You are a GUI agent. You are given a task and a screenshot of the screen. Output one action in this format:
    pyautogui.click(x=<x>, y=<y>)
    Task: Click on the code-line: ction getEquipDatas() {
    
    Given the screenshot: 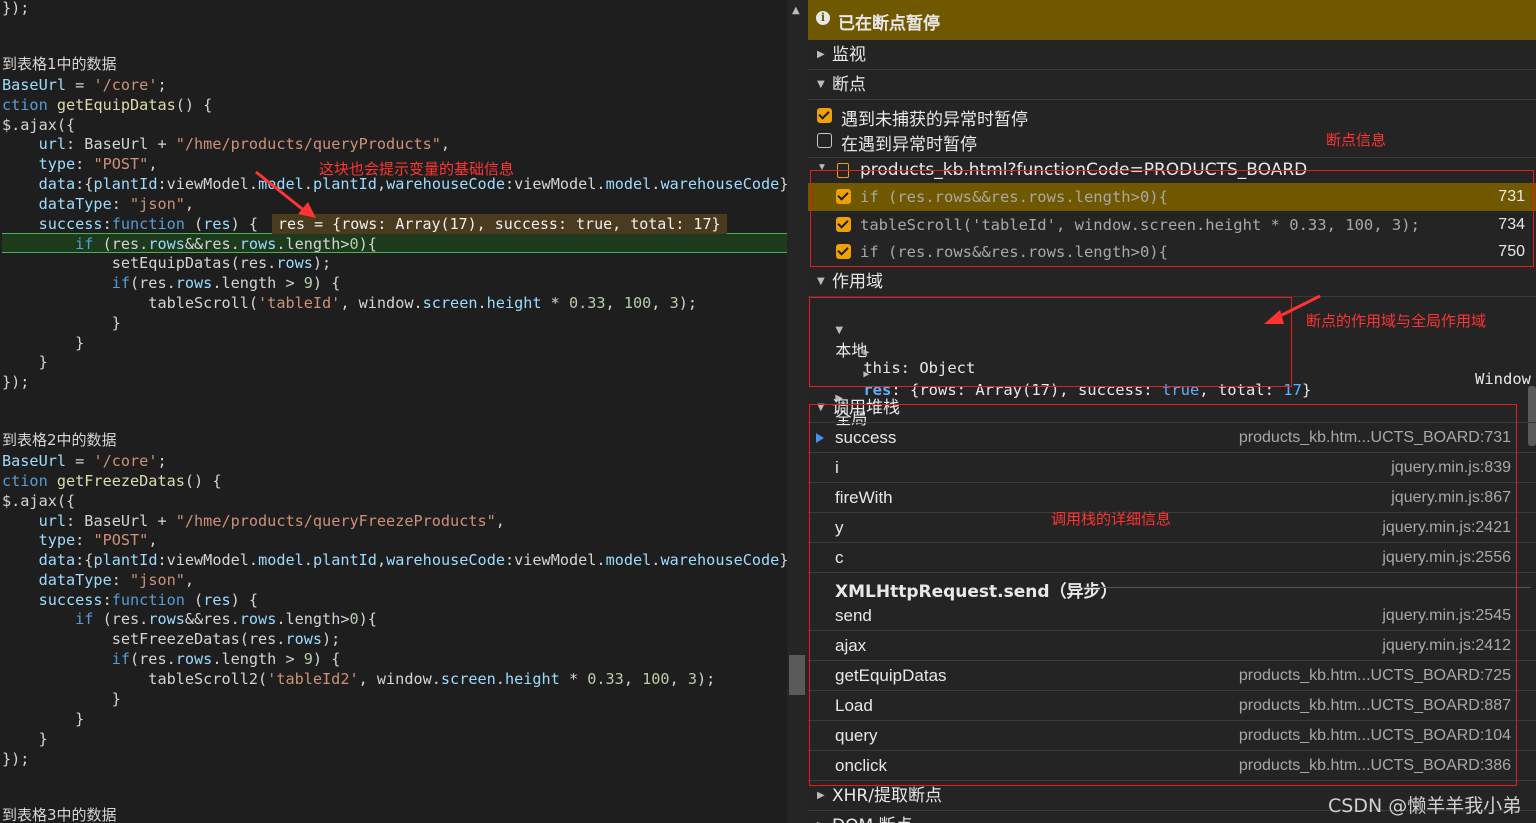 What is the action you would take?
    pyautogui.click(x=107, y=105)
    